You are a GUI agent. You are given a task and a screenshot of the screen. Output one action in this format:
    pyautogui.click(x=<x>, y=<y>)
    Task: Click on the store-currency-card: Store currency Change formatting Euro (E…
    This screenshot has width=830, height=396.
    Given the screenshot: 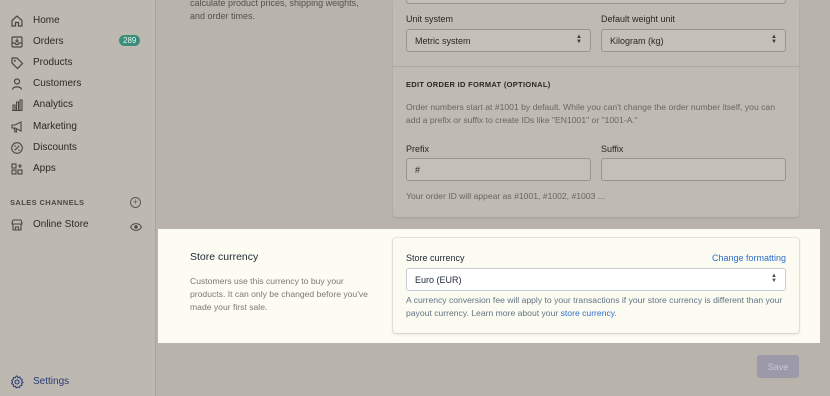 What is the action you would take?
    pyautogui.click(x=596, y=285)
    